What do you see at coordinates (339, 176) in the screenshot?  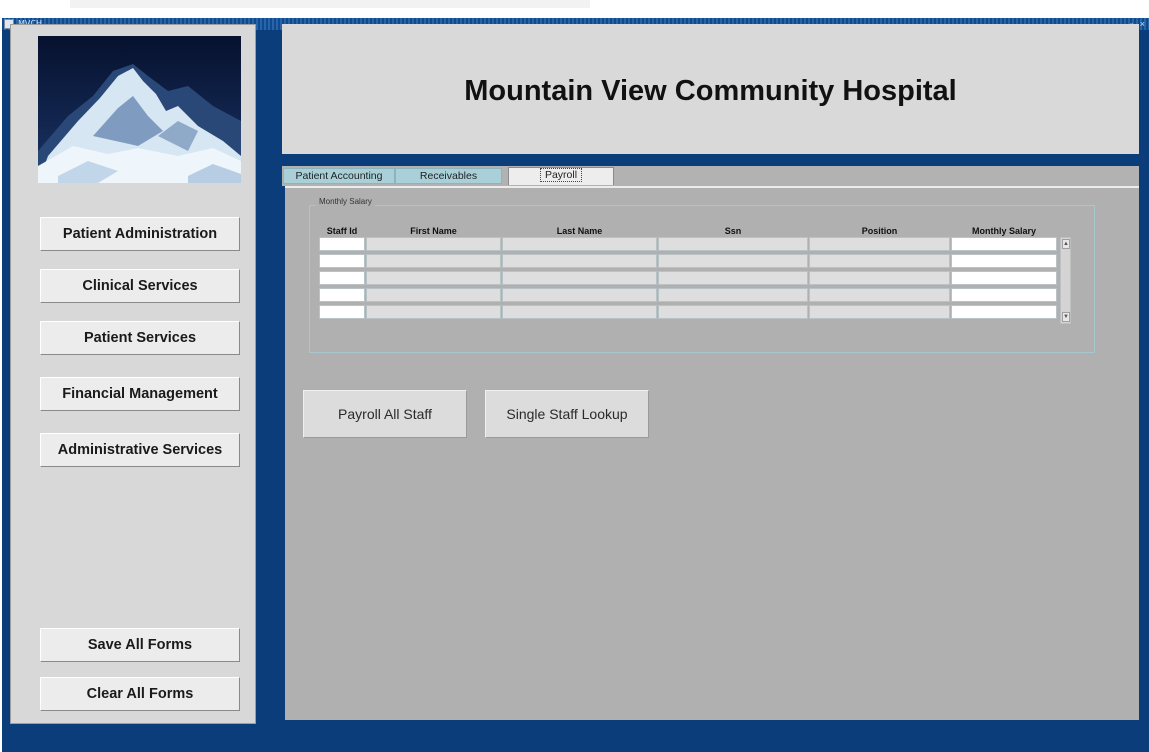 I see `tab-patient-accounting: Patient Accounting` at bounding box center [339, 176].